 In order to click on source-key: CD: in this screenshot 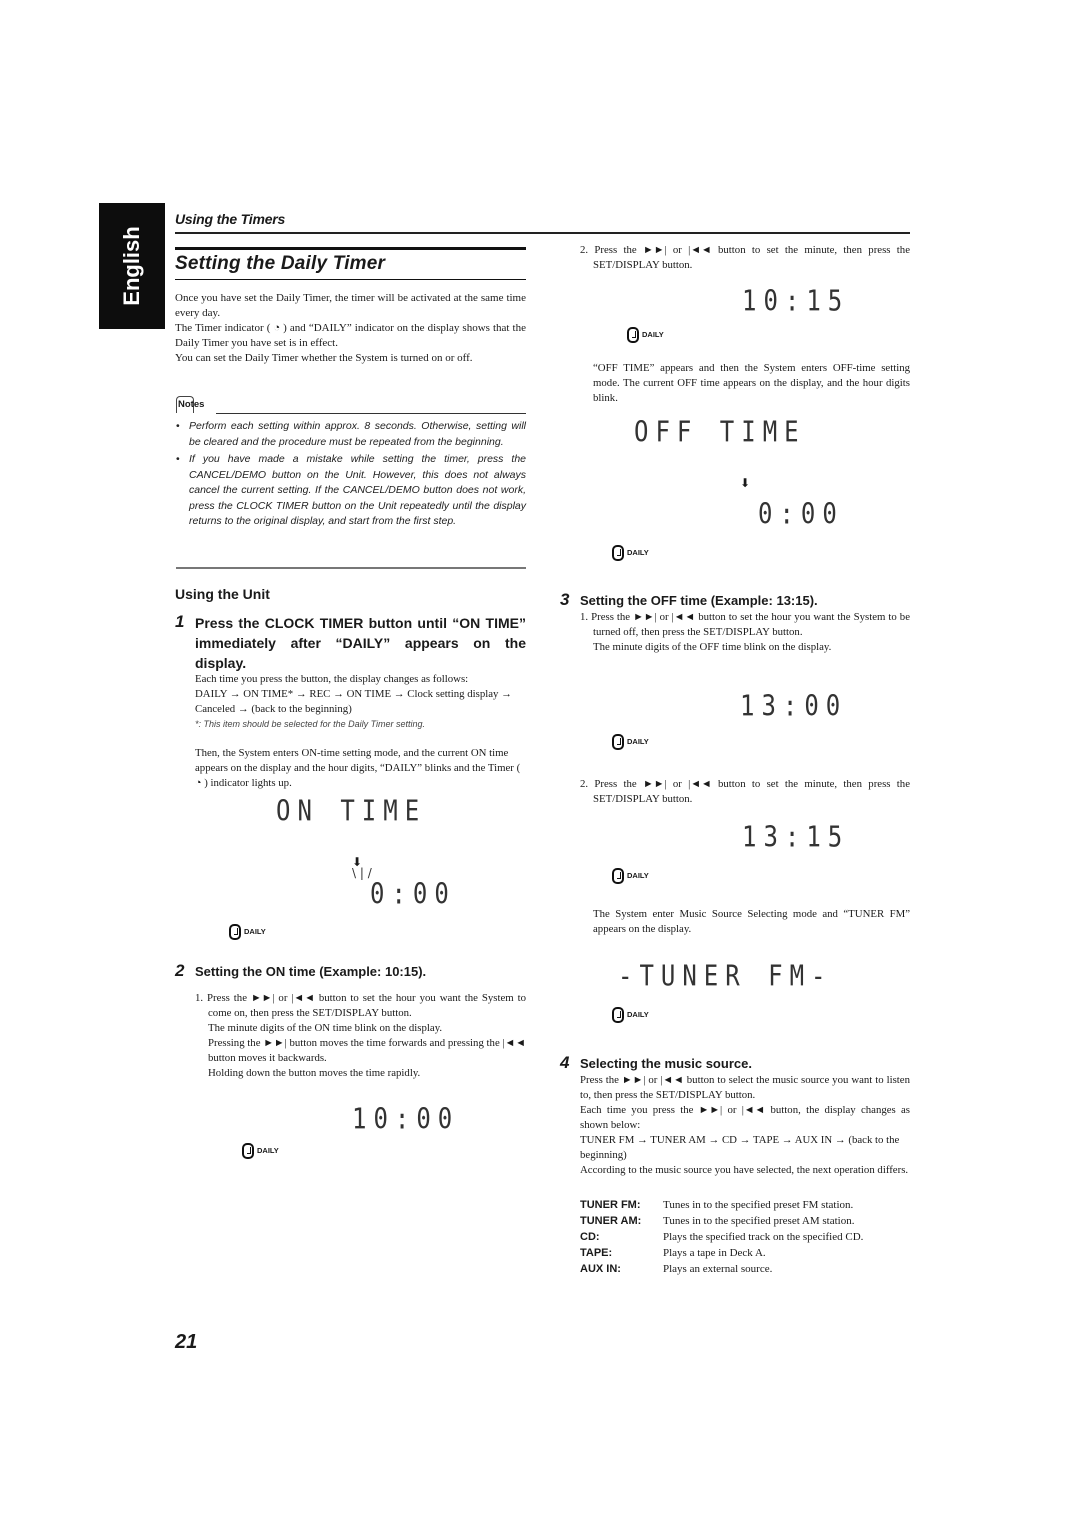, I will do `click(590, 1237)`.